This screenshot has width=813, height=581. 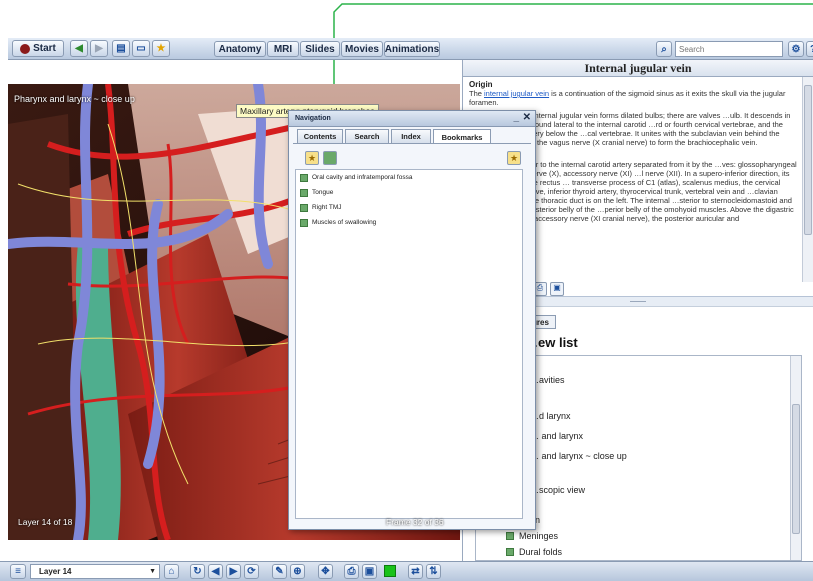 What do you see at coordinates (251, 571) in the screenshot?
I see `refresh-icon: ⟳` at bounding box center [251, 571].